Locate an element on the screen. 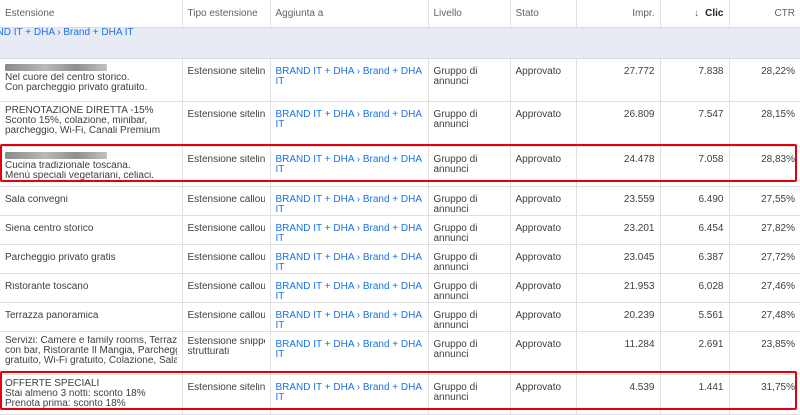 This screenshot has width=800, height=415. column-header-ctr: CTR is located at coordinates (764, 14).